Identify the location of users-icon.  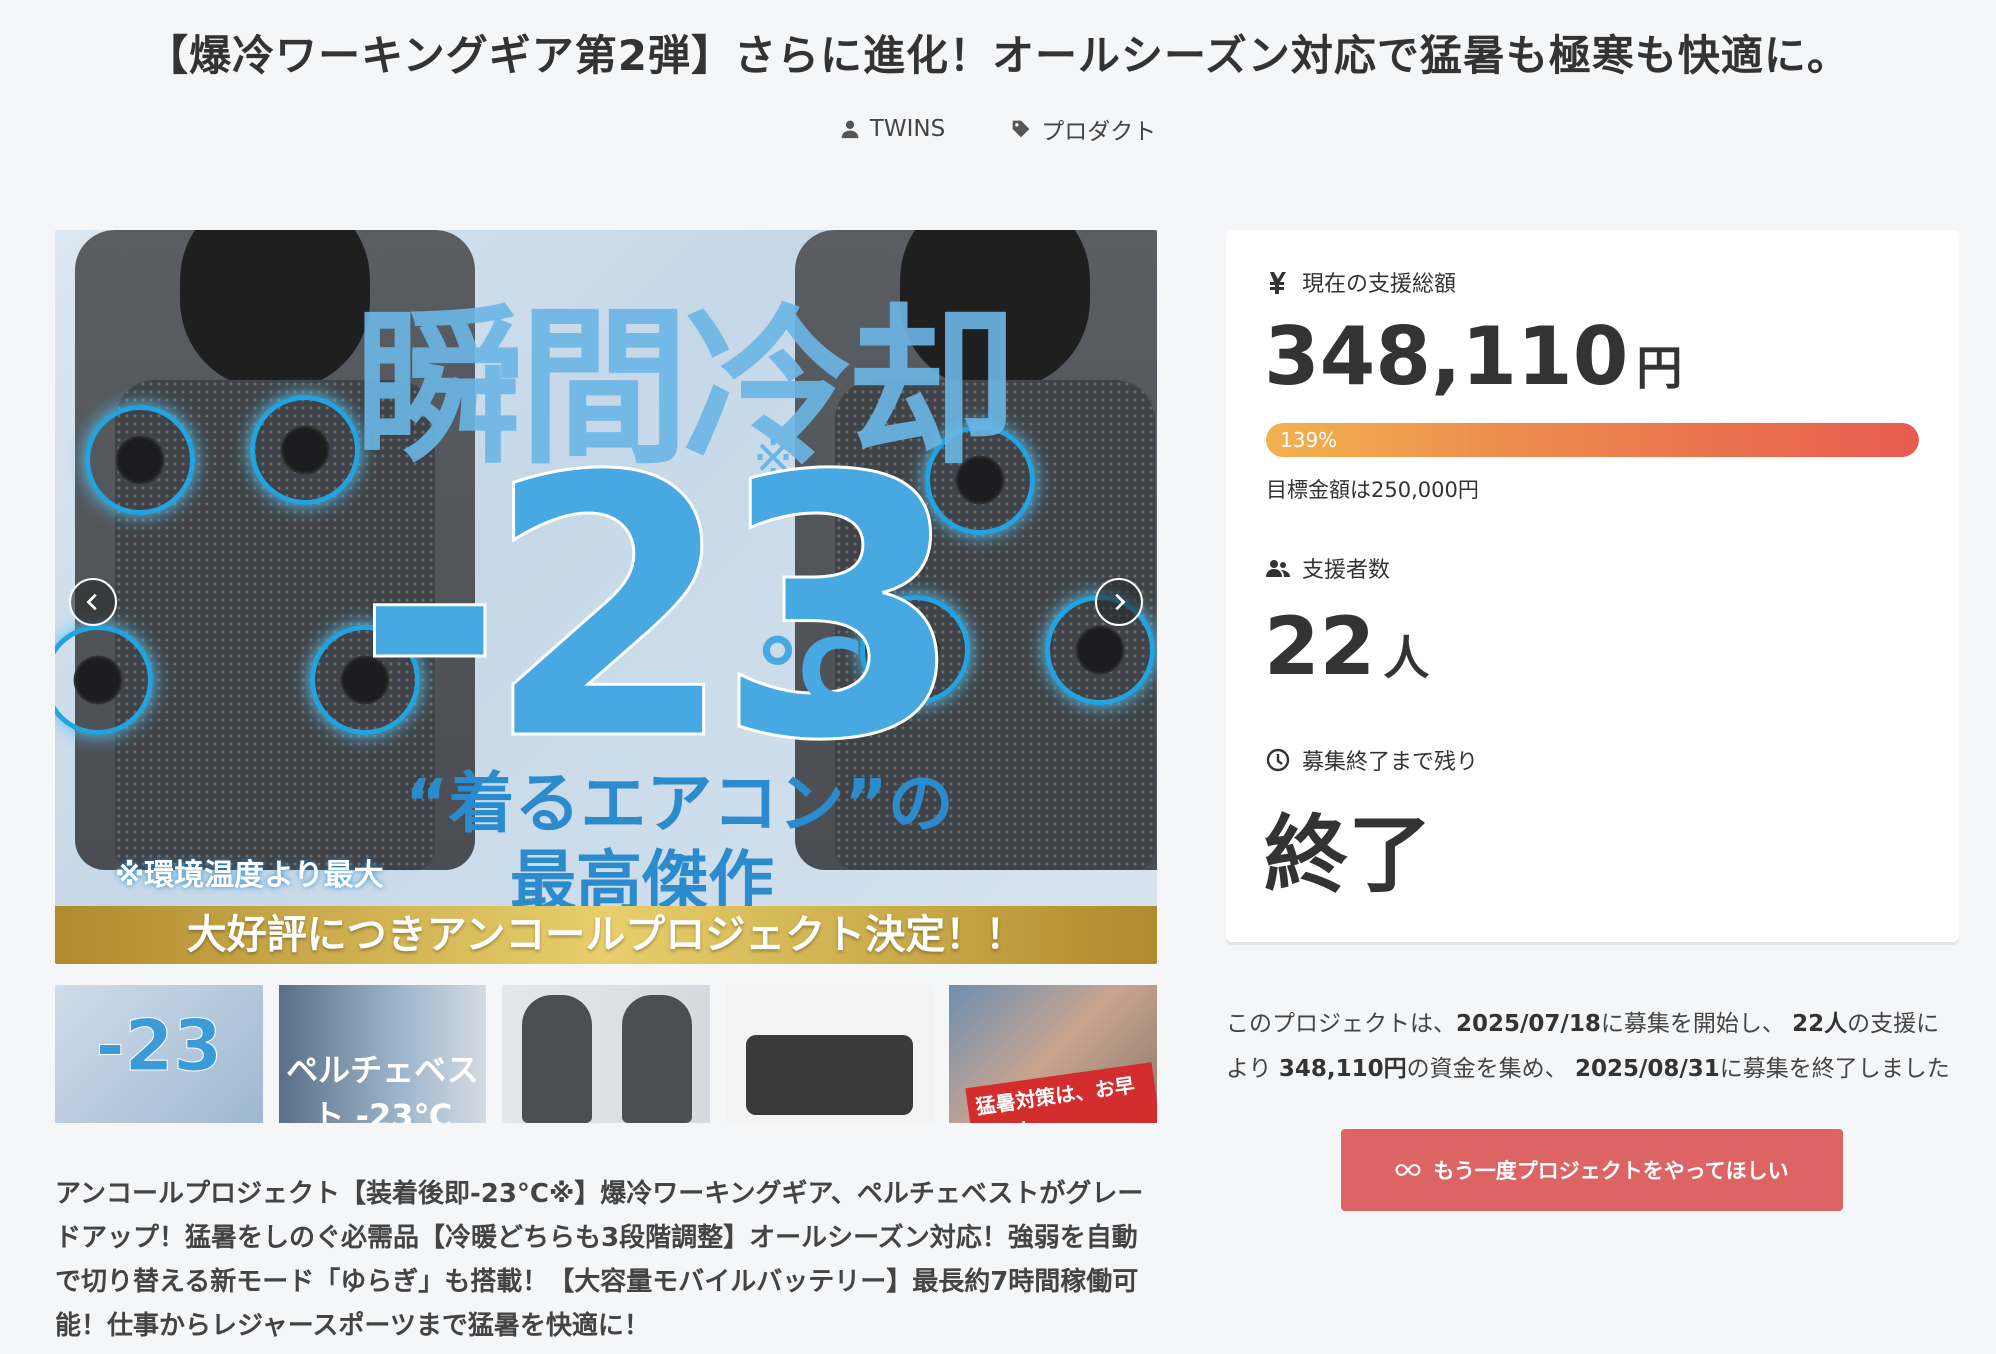
(1278, 568).